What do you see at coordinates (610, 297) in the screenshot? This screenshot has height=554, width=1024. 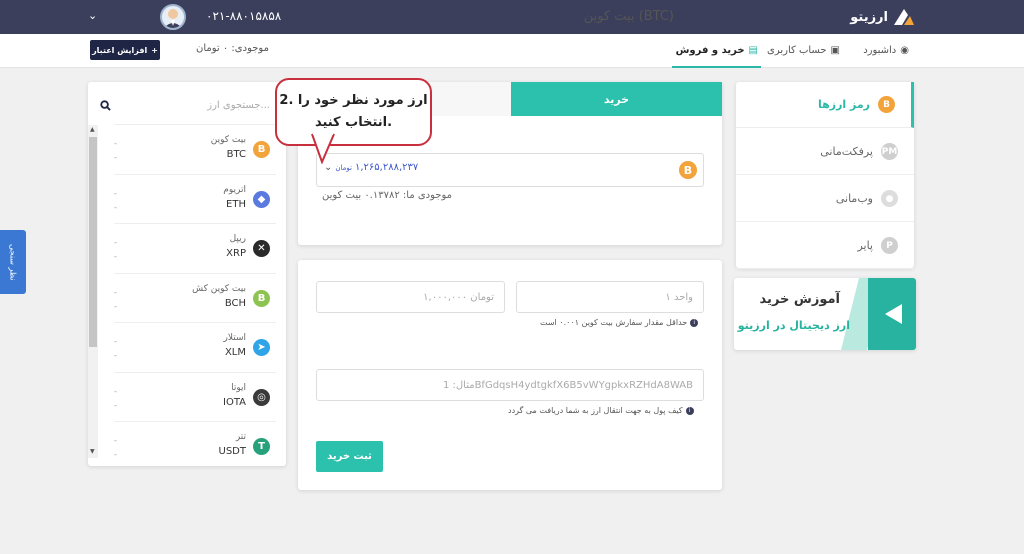 I see `units-input: ۱ واحد` at bounding box center [610, 297].